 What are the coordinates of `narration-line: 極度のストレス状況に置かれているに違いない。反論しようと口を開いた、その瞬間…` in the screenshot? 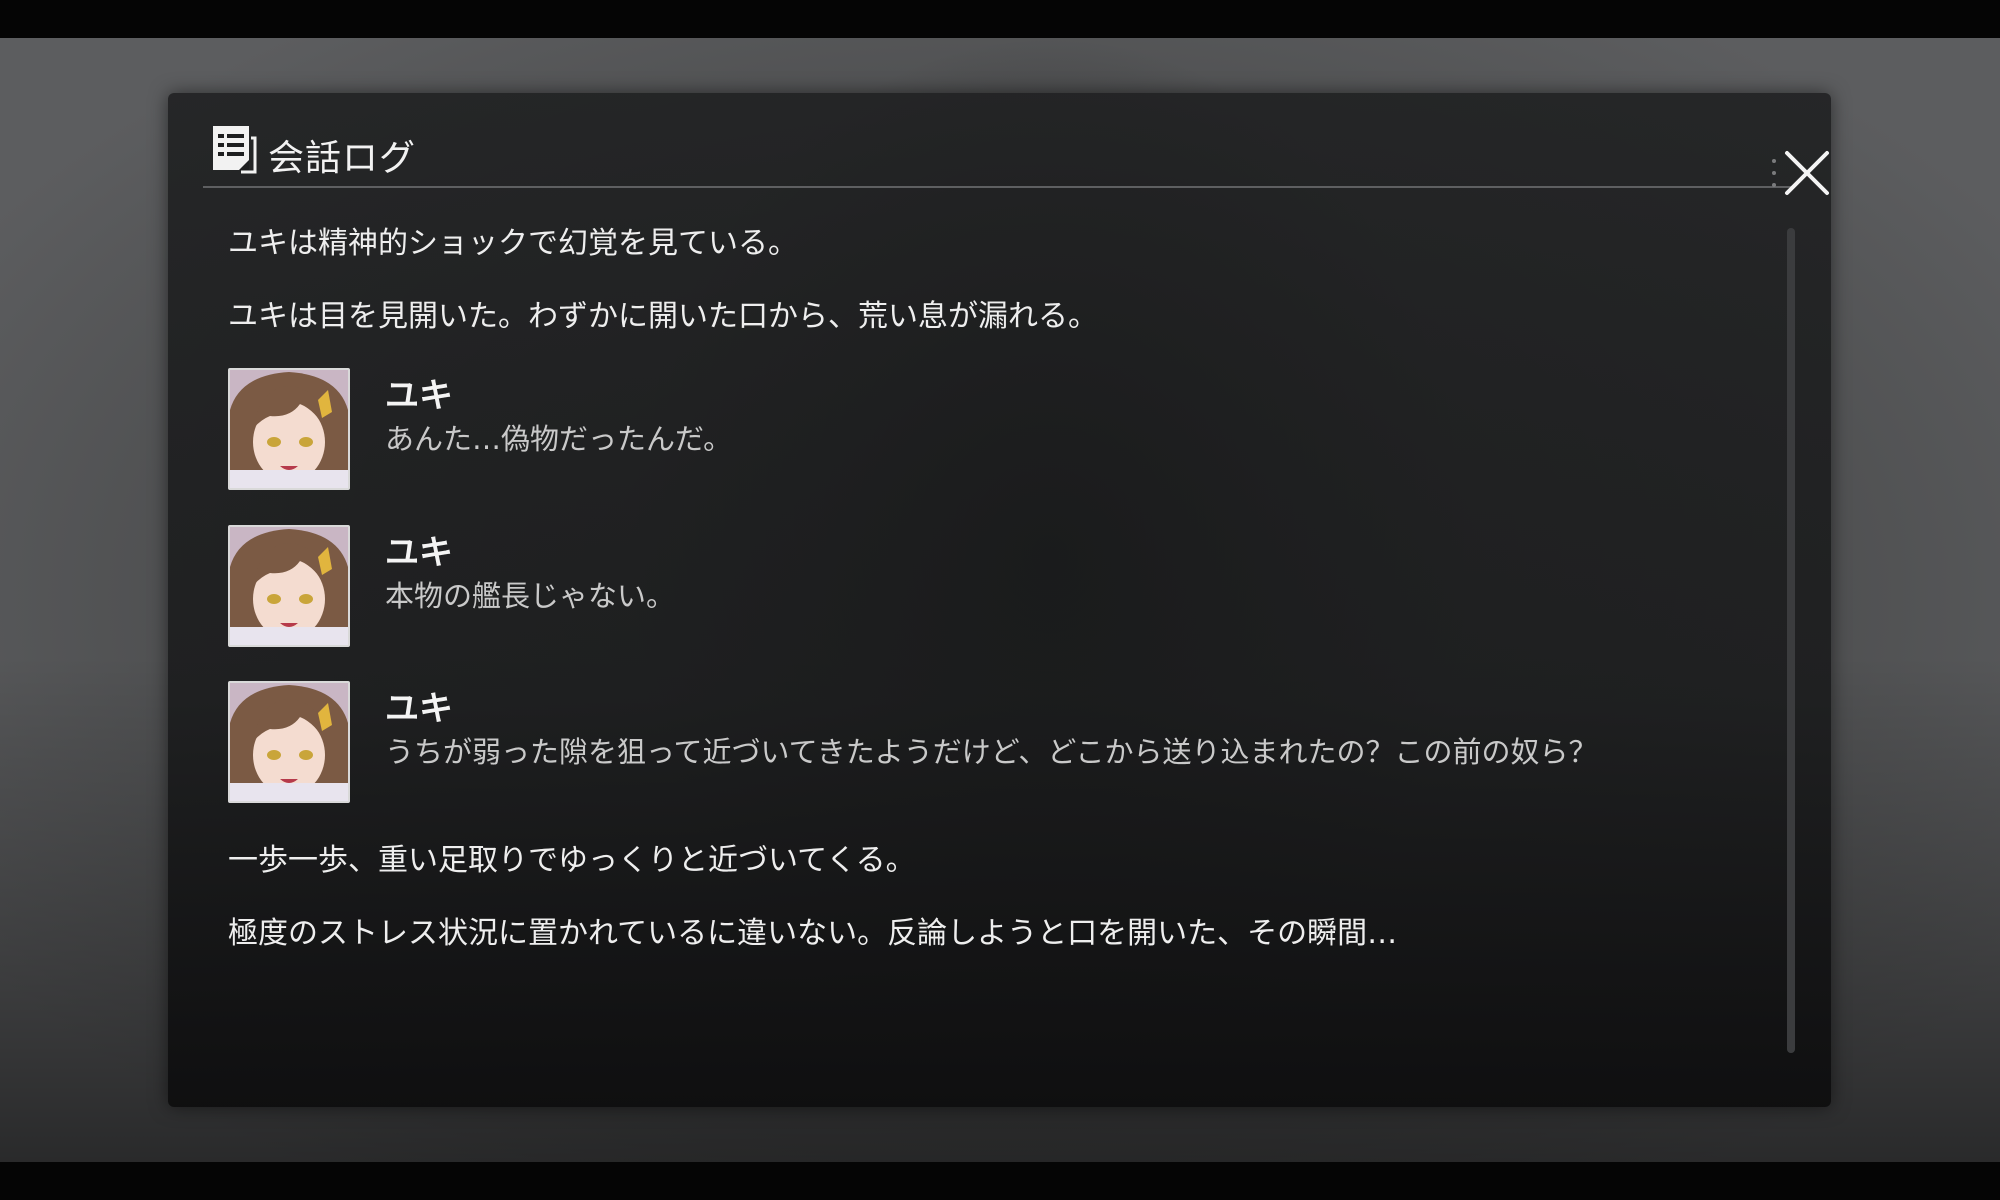 It's located at (813, 933).